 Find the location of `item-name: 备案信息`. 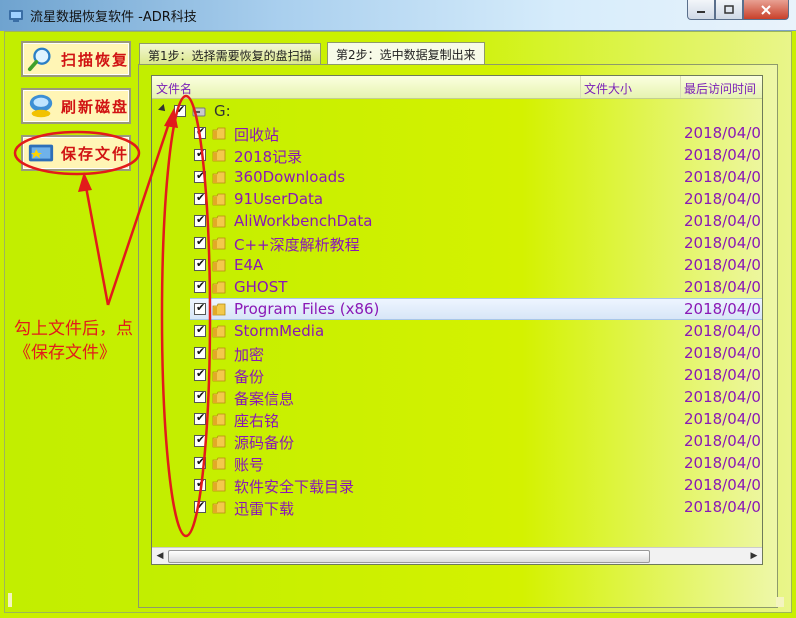

item-name: 备案信息 is located at coordinates (264, 399).